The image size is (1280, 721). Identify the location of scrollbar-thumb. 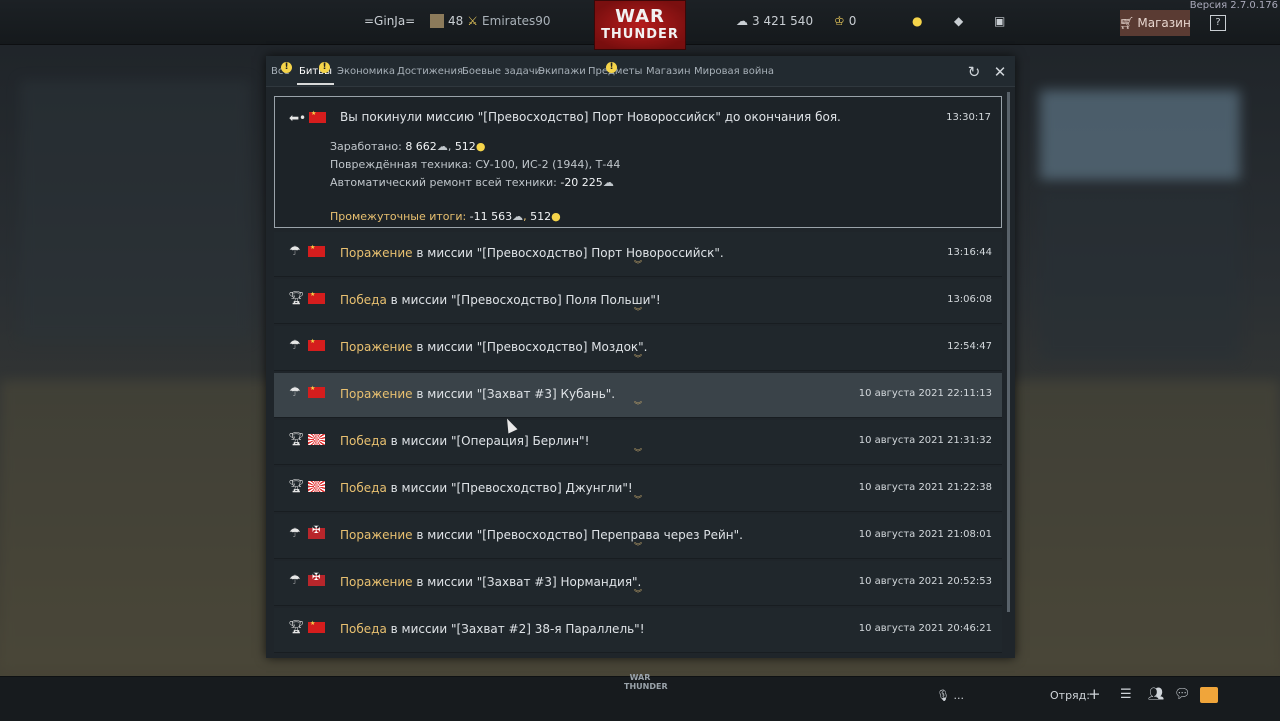
(1008, 352).